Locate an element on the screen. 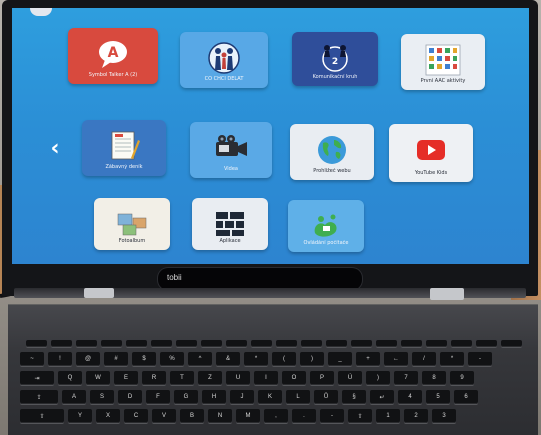 This screenshot has height=435, width=541. computer-control-icon is located at coordinates (326, 226).